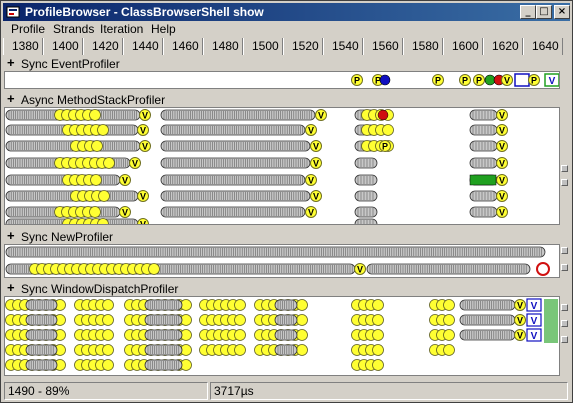 The image size is (573, 403). I want to click on ruler-tick: 1480, so click(223, 46).